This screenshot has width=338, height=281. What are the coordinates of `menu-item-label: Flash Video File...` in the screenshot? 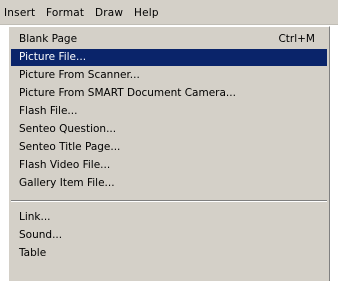 It's located at (65, 165).